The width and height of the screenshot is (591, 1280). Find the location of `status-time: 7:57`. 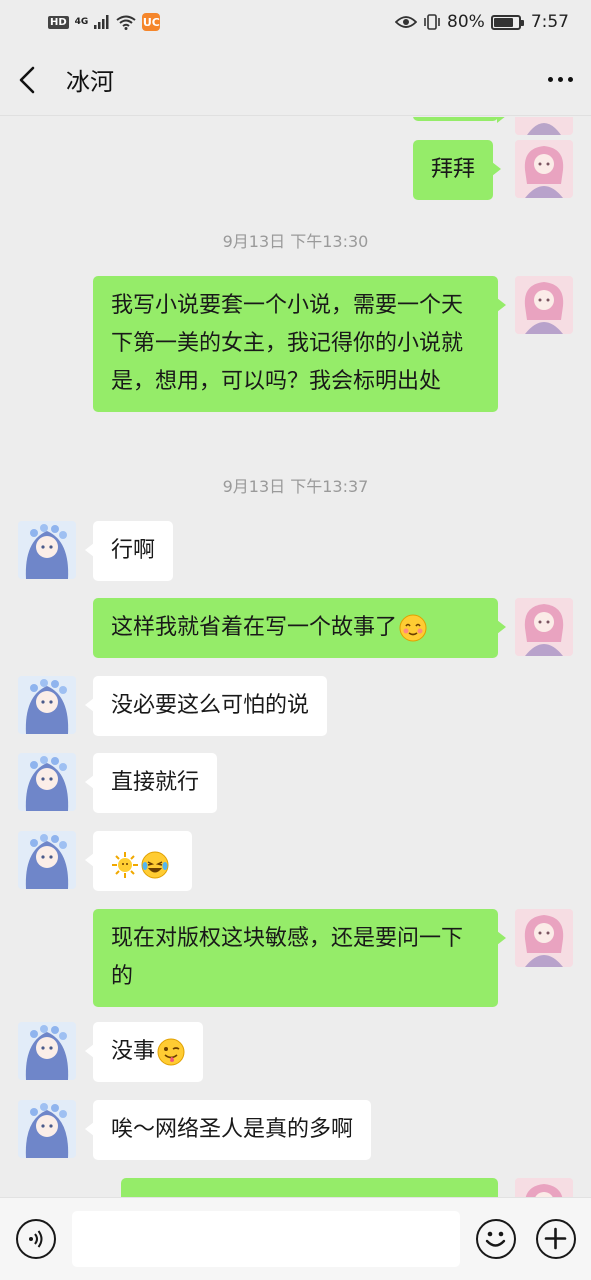

status-time: 7:57 is located at coordinates (549, 22).